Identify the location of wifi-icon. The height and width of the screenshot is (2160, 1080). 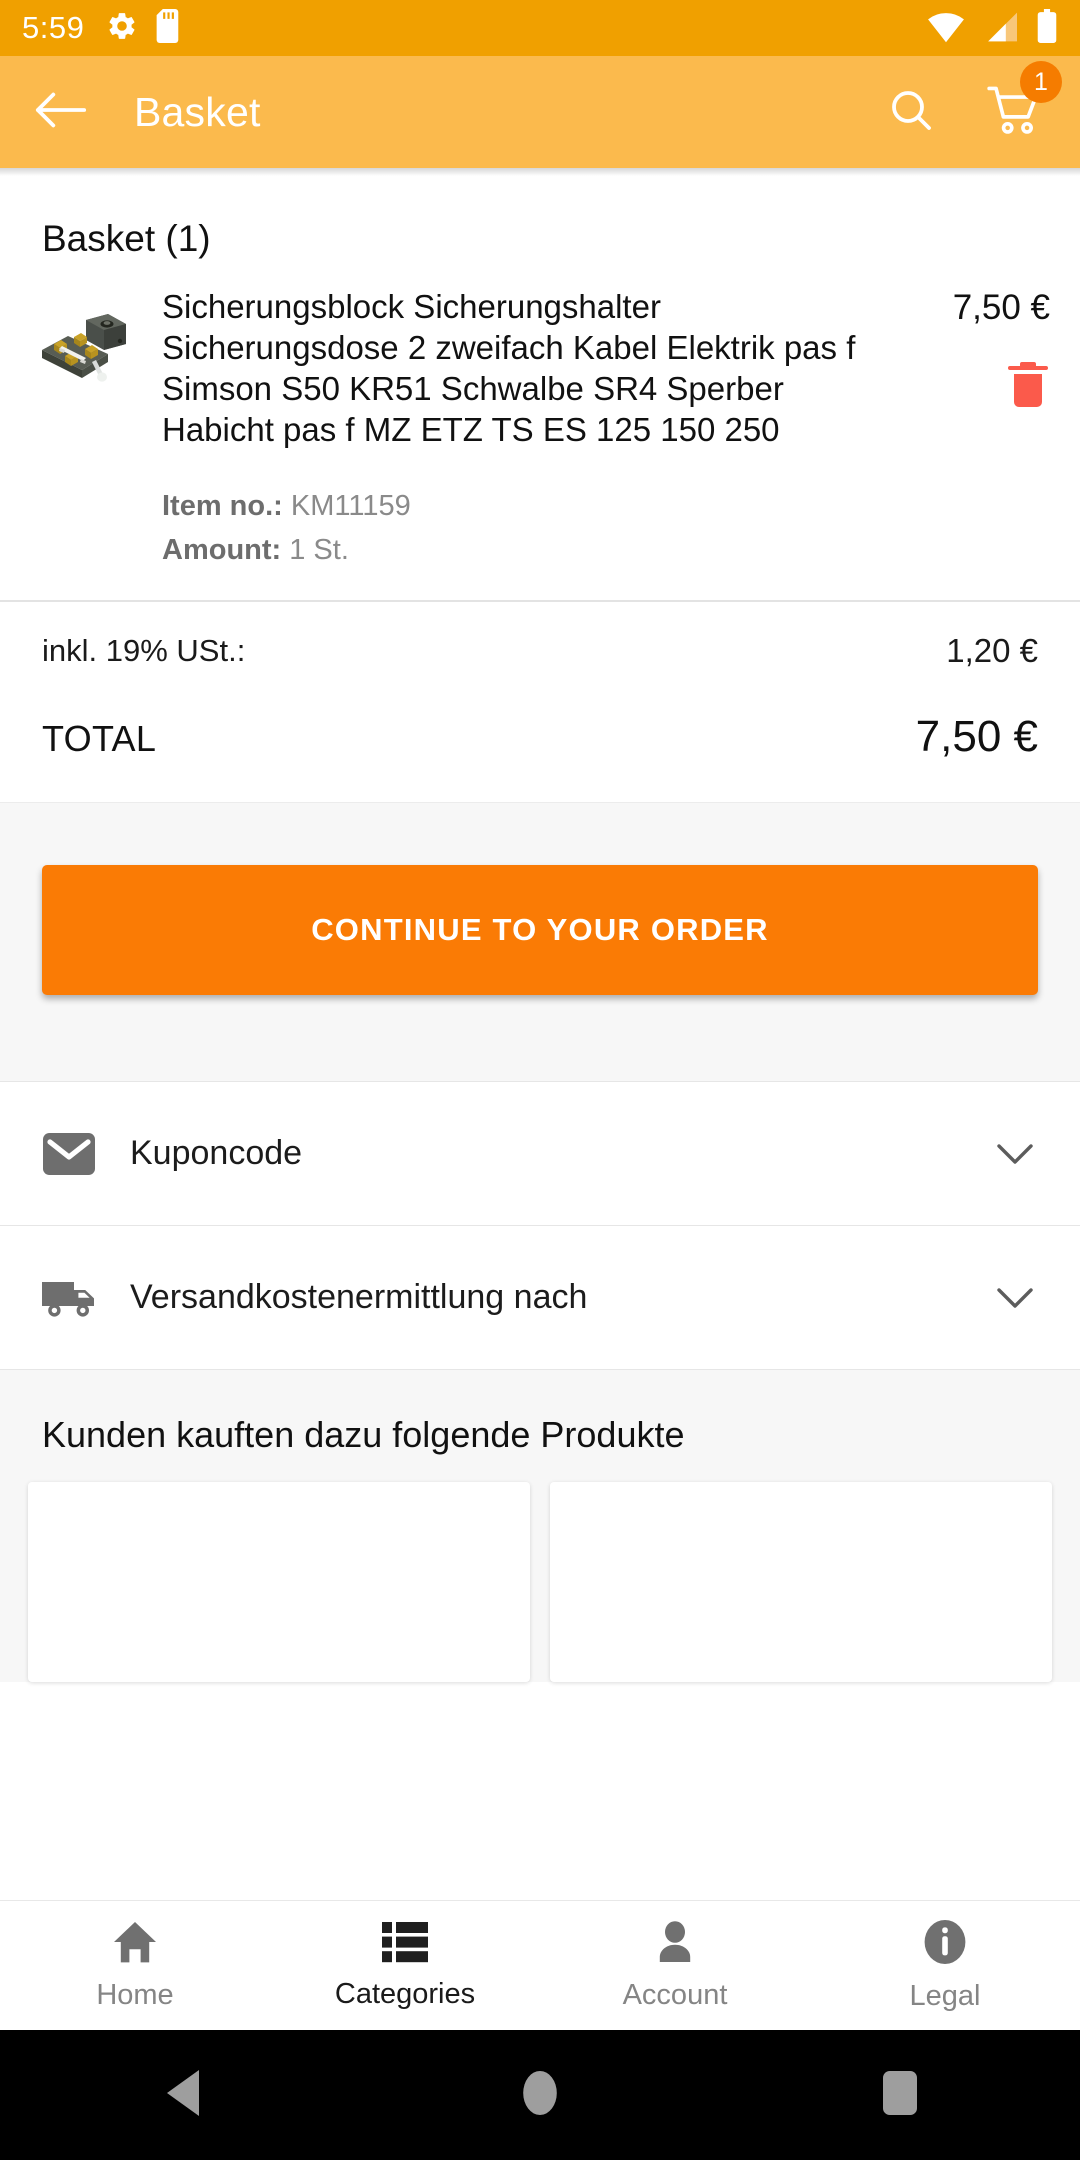
(946, 29).